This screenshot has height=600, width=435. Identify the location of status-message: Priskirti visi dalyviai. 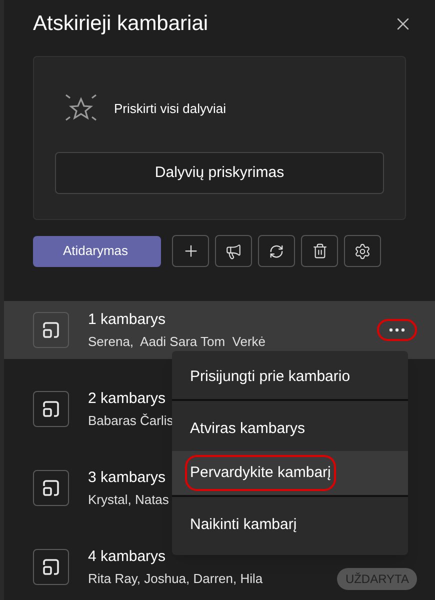
(170, 109).